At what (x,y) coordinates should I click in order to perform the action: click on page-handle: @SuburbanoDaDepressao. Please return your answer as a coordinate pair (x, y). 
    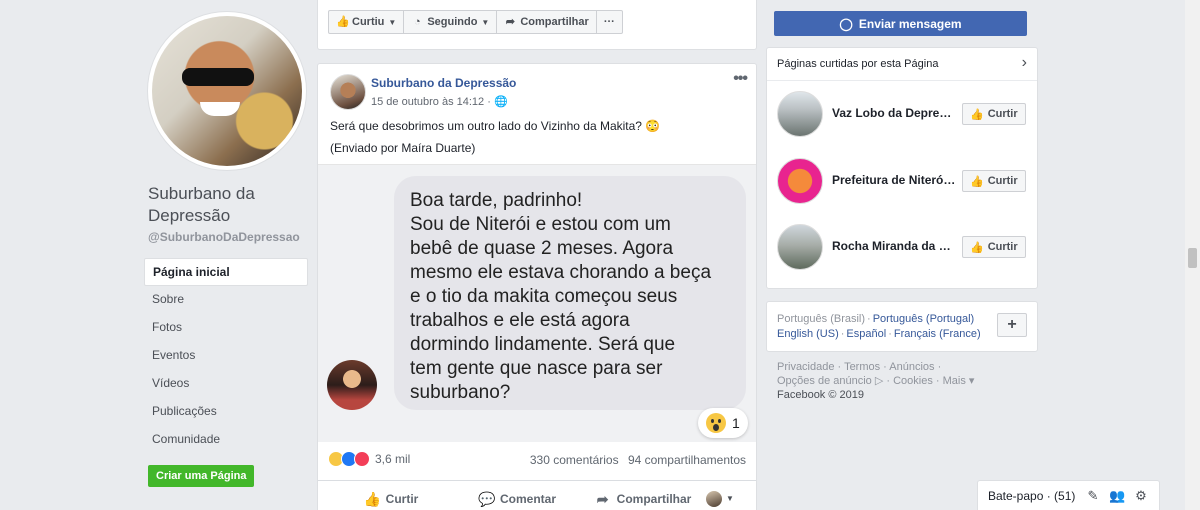
    Looking at the image, I should click on (224, 237).